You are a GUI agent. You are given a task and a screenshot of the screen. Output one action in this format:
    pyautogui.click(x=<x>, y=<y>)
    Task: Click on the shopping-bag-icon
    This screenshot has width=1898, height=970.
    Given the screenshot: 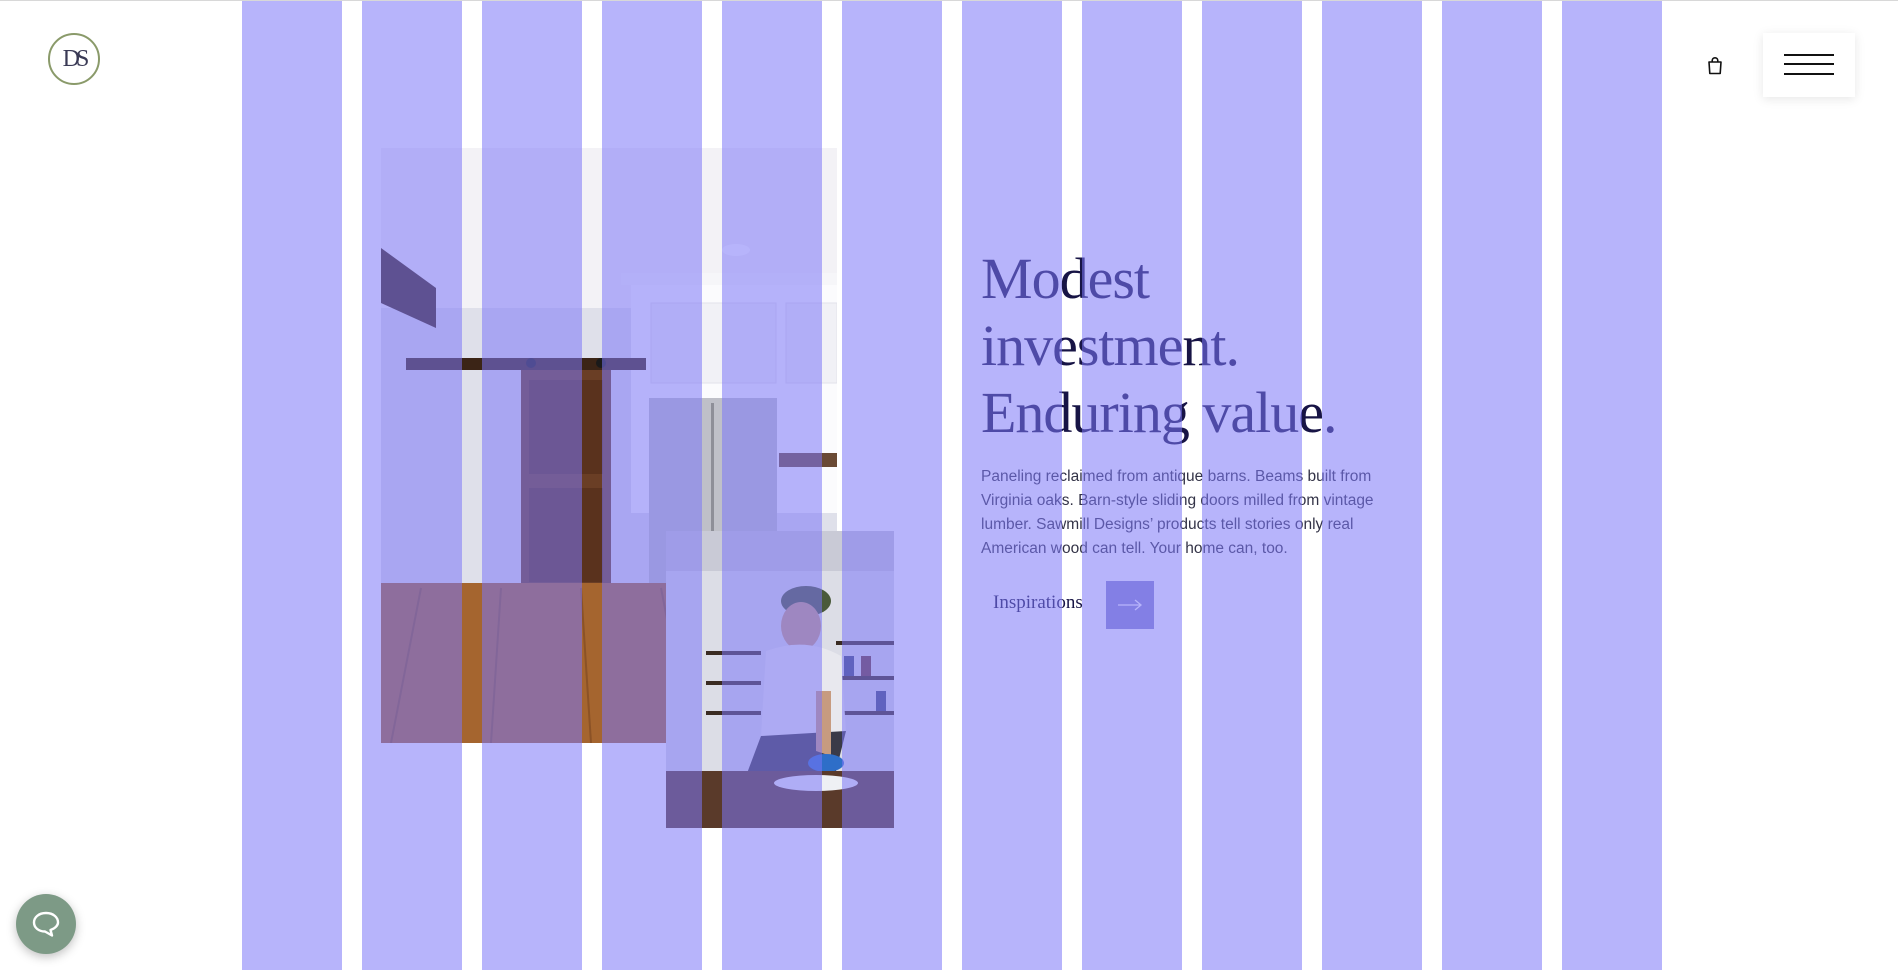 What is the action you would take?
    pyautogui.click(x=1715, y=66)
    